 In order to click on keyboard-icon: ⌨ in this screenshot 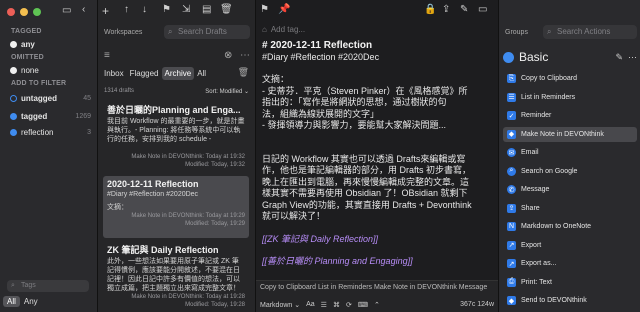, I will do `click(363, 305)`.